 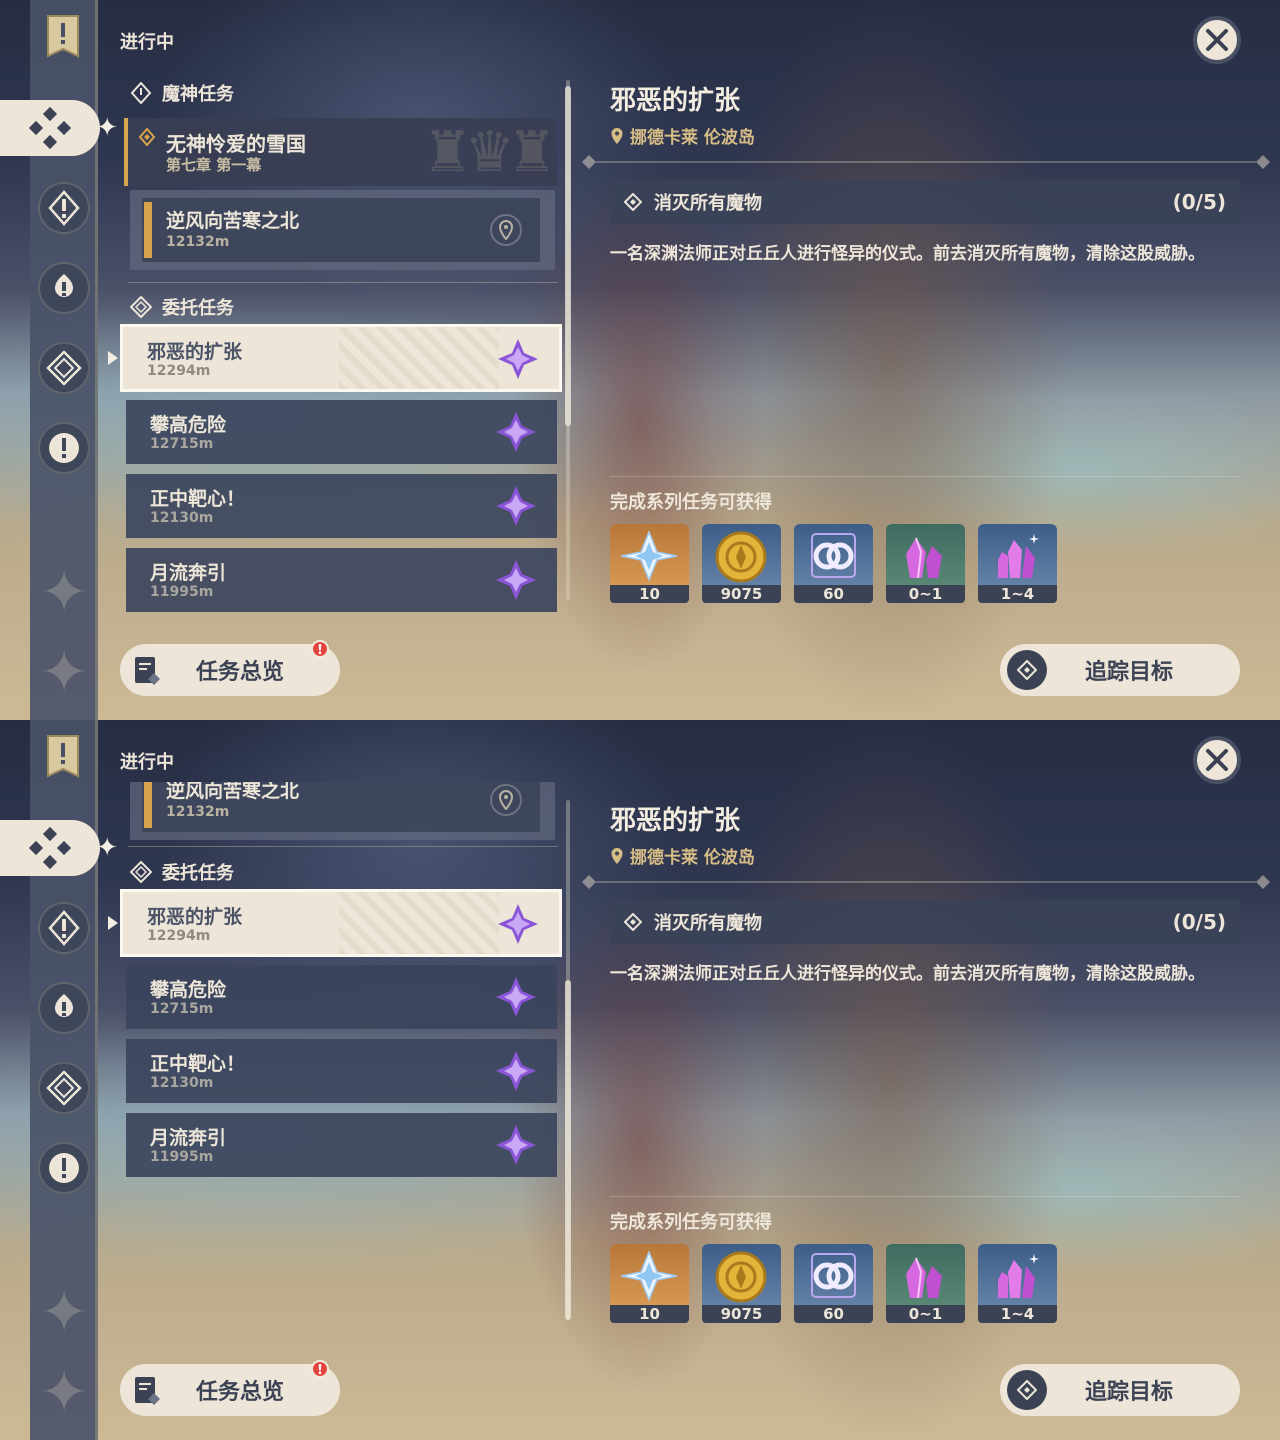 What do you see at coordinates (926, 162) in the screenshot?
I see `ornament-divider` at bounding box center [926, 162].